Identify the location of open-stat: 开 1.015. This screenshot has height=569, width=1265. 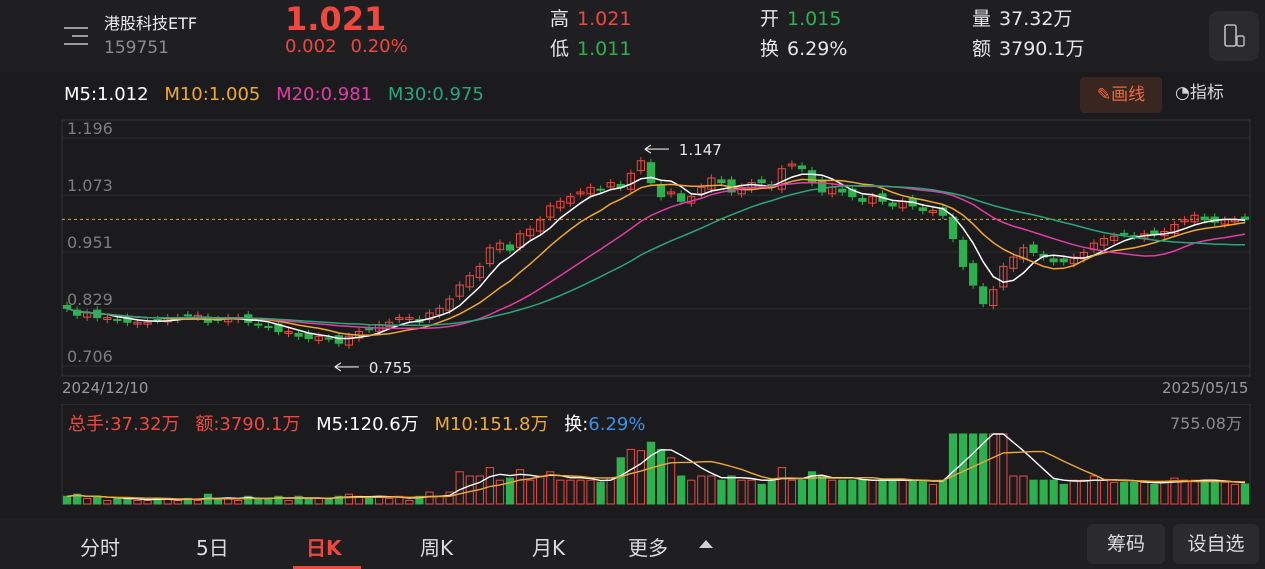
(801, 19).